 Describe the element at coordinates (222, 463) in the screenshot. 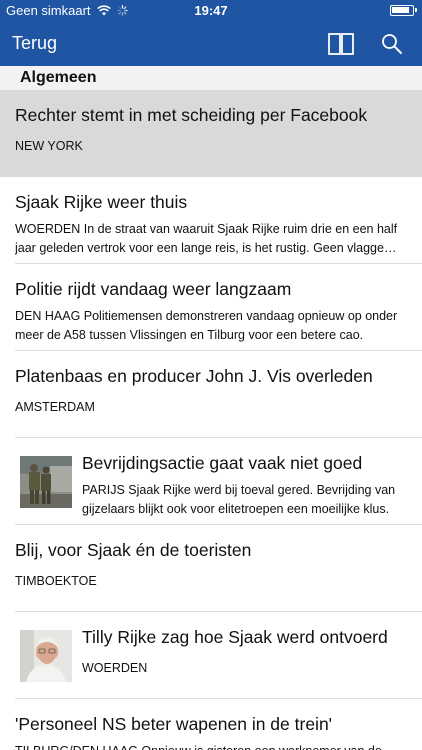

I see `article-title: Bevrijdingsactie gaat vaak niet goed` at that location.